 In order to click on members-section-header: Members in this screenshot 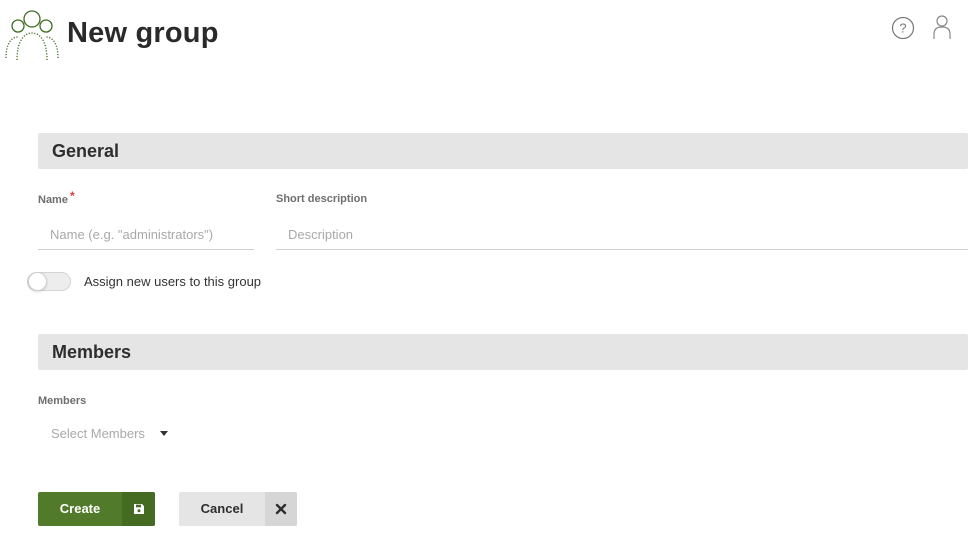, I will do `click(503, 352)`.